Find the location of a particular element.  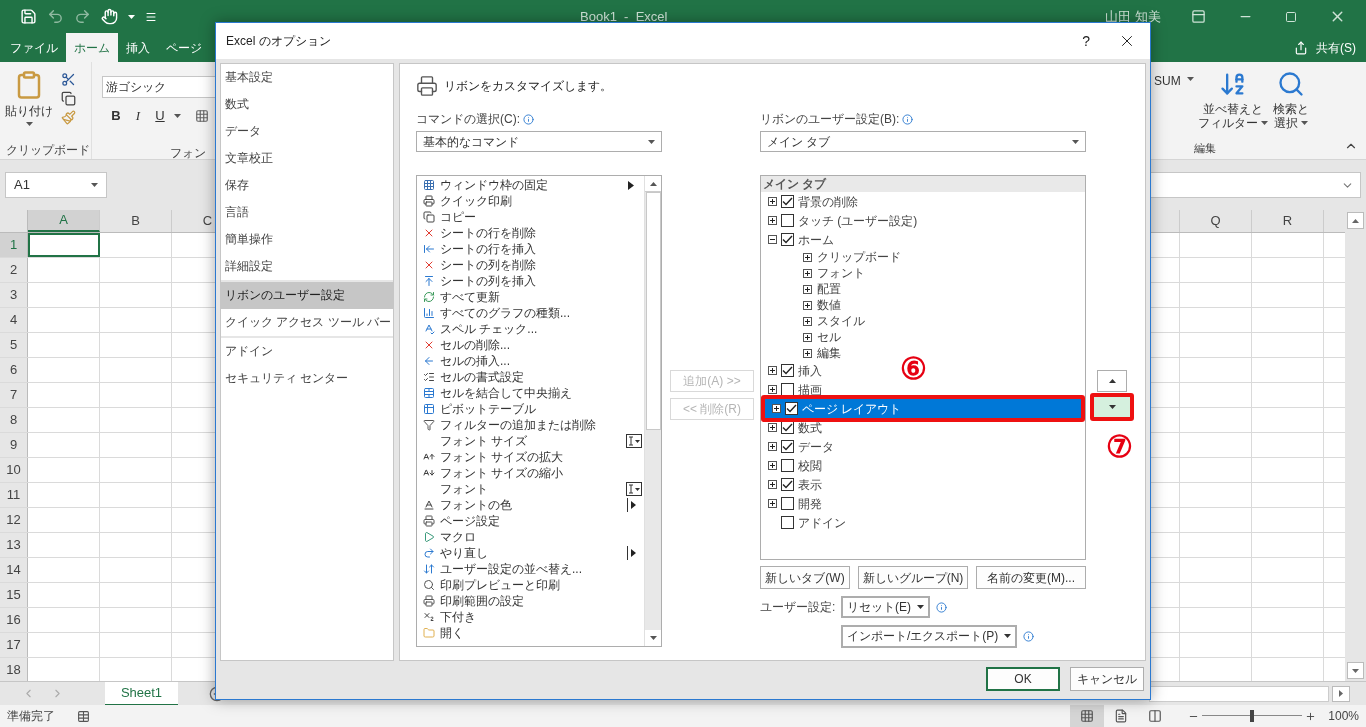

nav-item: 保存 is located at coordinates (307, 185).